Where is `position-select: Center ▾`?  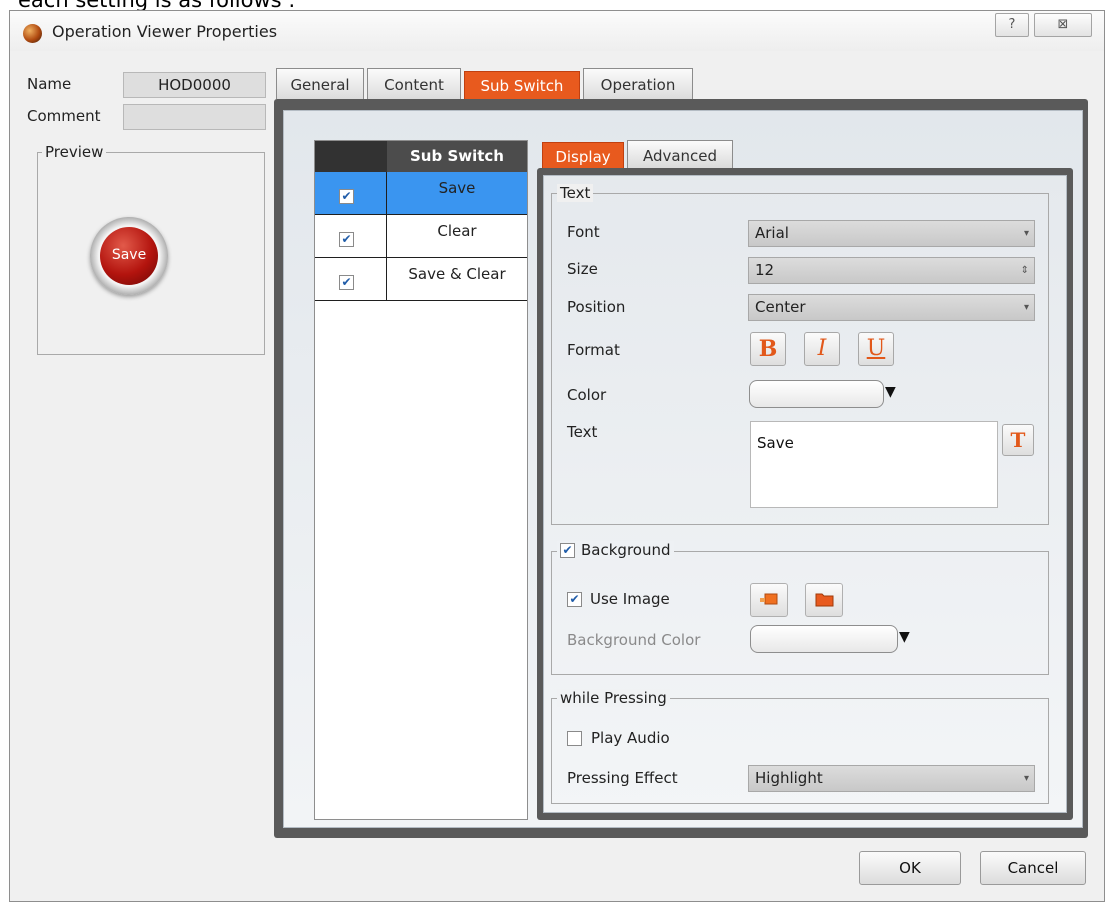
position-select: Center ▾ is located at coordinates (891, 307).